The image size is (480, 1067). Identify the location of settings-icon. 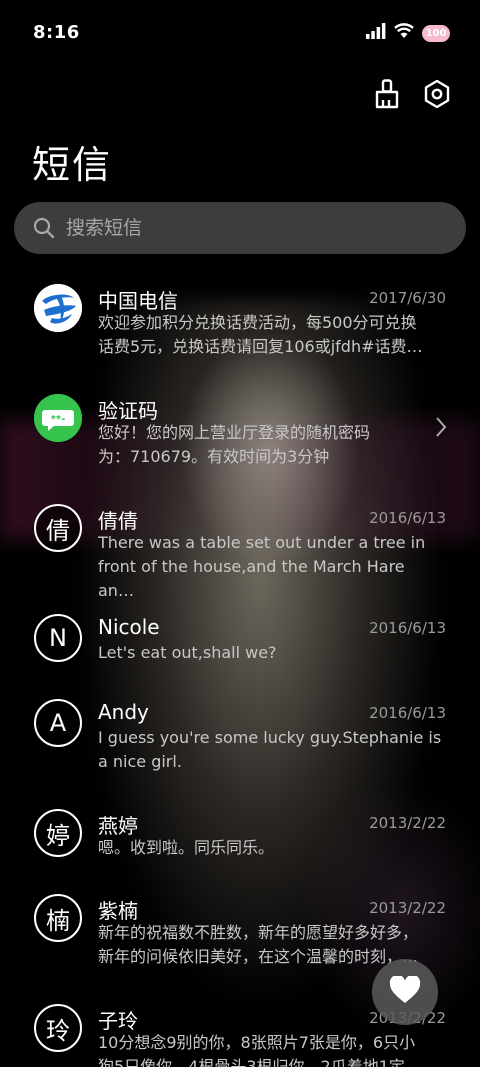
(437, 94).